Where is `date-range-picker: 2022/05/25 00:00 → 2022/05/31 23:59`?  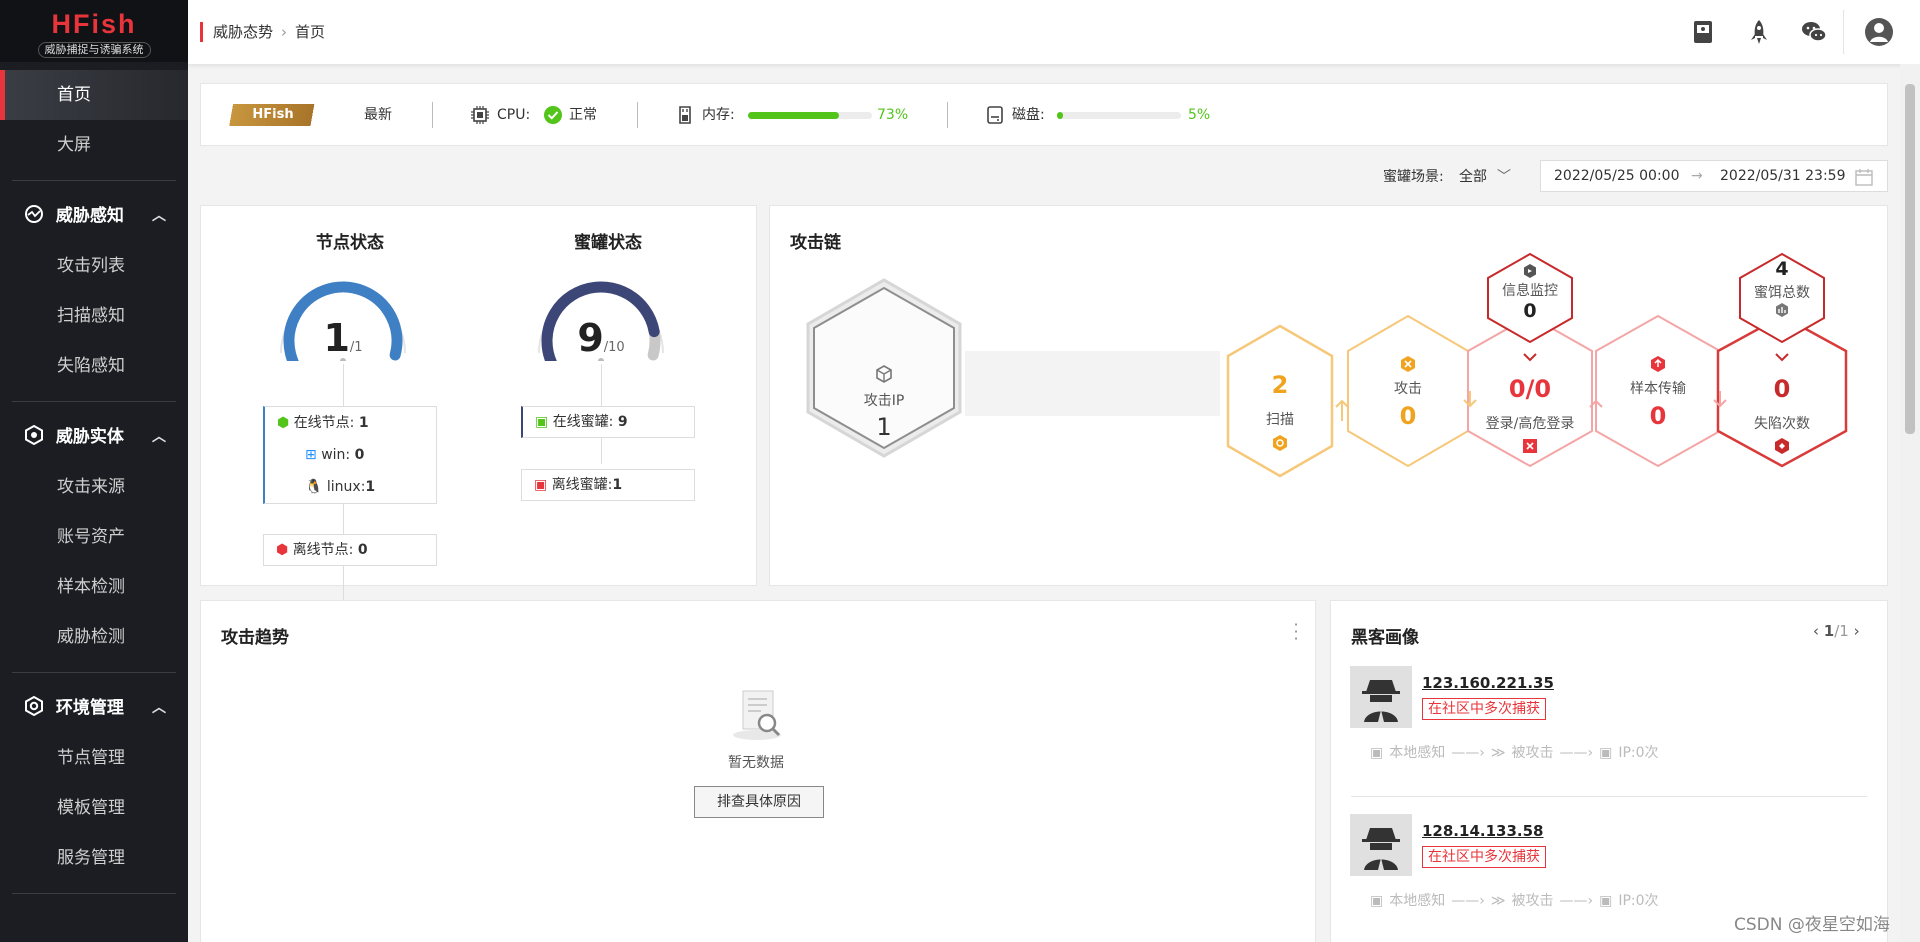 date-range-picker: 2022/05/25 00:00 → 2022/05/31 23:59 is located at coordinates (1714, 176).